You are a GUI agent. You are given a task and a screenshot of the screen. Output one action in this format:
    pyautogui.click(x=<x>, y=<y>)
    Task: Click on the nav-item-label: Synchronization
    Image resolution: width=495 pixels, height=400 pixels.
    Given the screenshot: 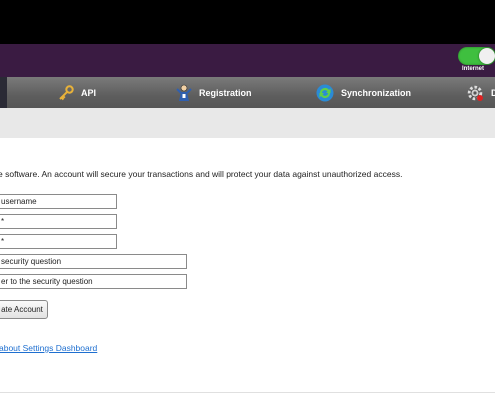 What is the action you would take?
    pyautogui.click(x=376, y=92)
    